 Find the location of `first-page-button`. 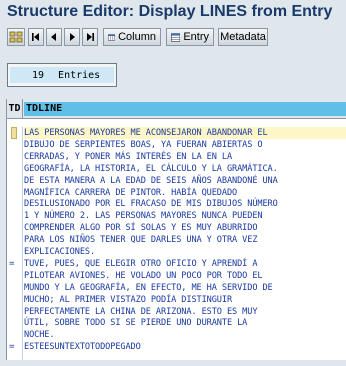

first-page-button is located at coordinates (36, 37).